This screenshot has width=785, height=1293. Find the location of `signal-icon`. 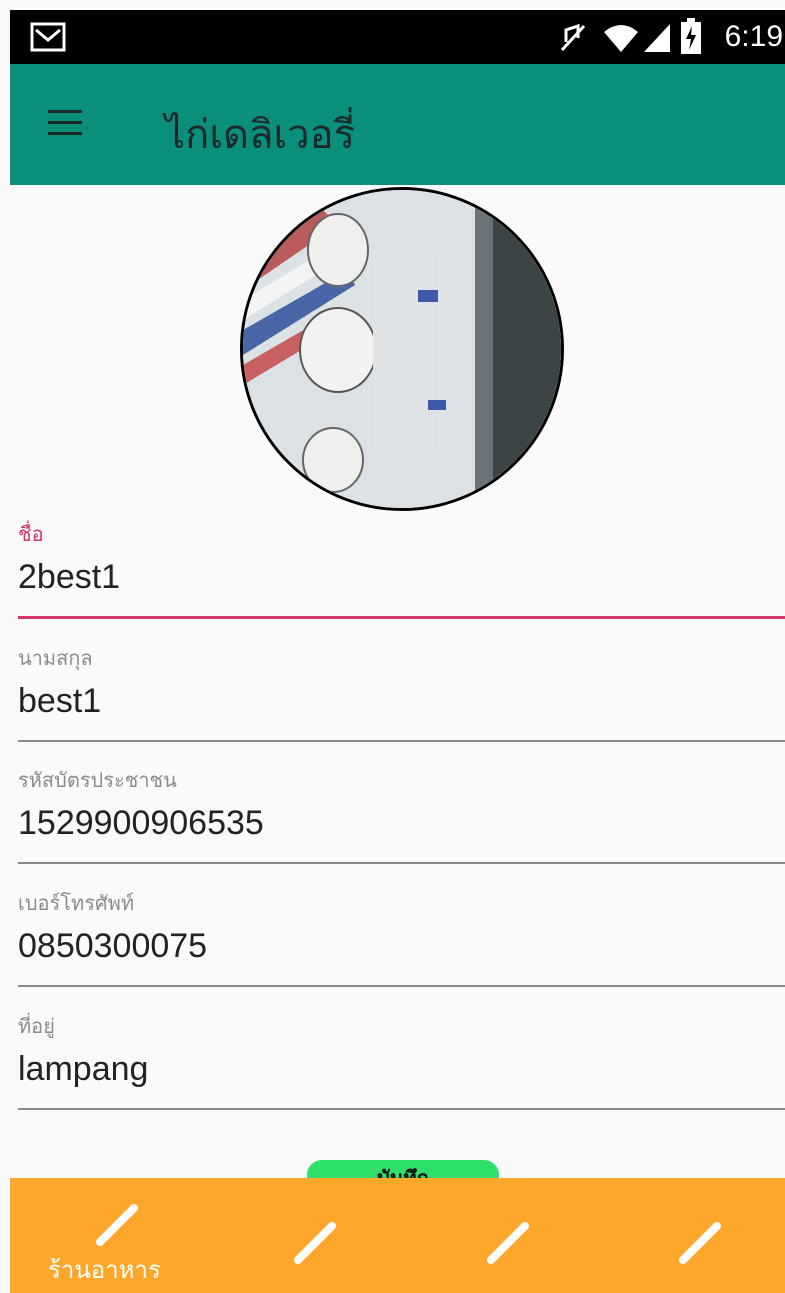

signal-icon is located at coordinates (657, 38).